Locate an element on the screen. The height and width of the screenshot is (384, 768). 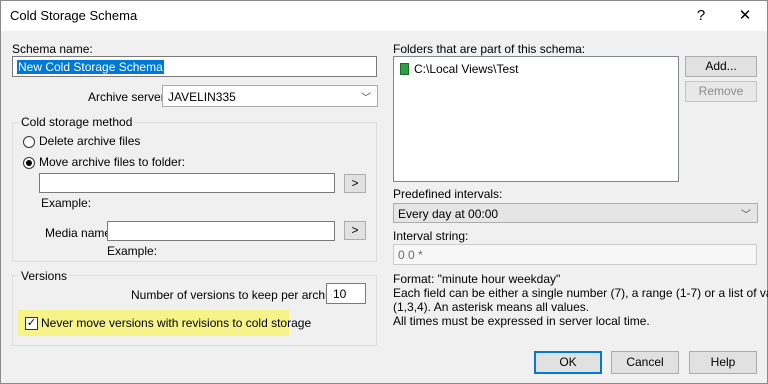
help-button: Help is located at coordinates (723, 362).